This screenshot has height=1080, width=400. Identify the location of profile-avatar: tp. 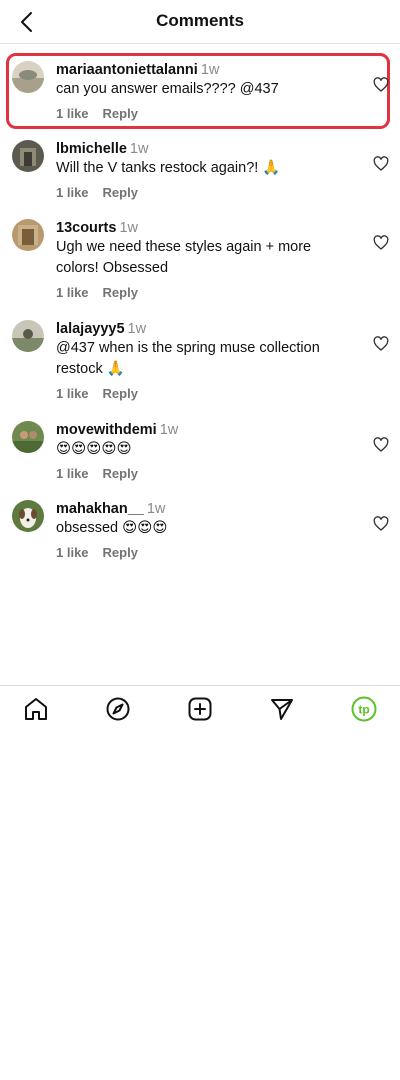
(364, 709).